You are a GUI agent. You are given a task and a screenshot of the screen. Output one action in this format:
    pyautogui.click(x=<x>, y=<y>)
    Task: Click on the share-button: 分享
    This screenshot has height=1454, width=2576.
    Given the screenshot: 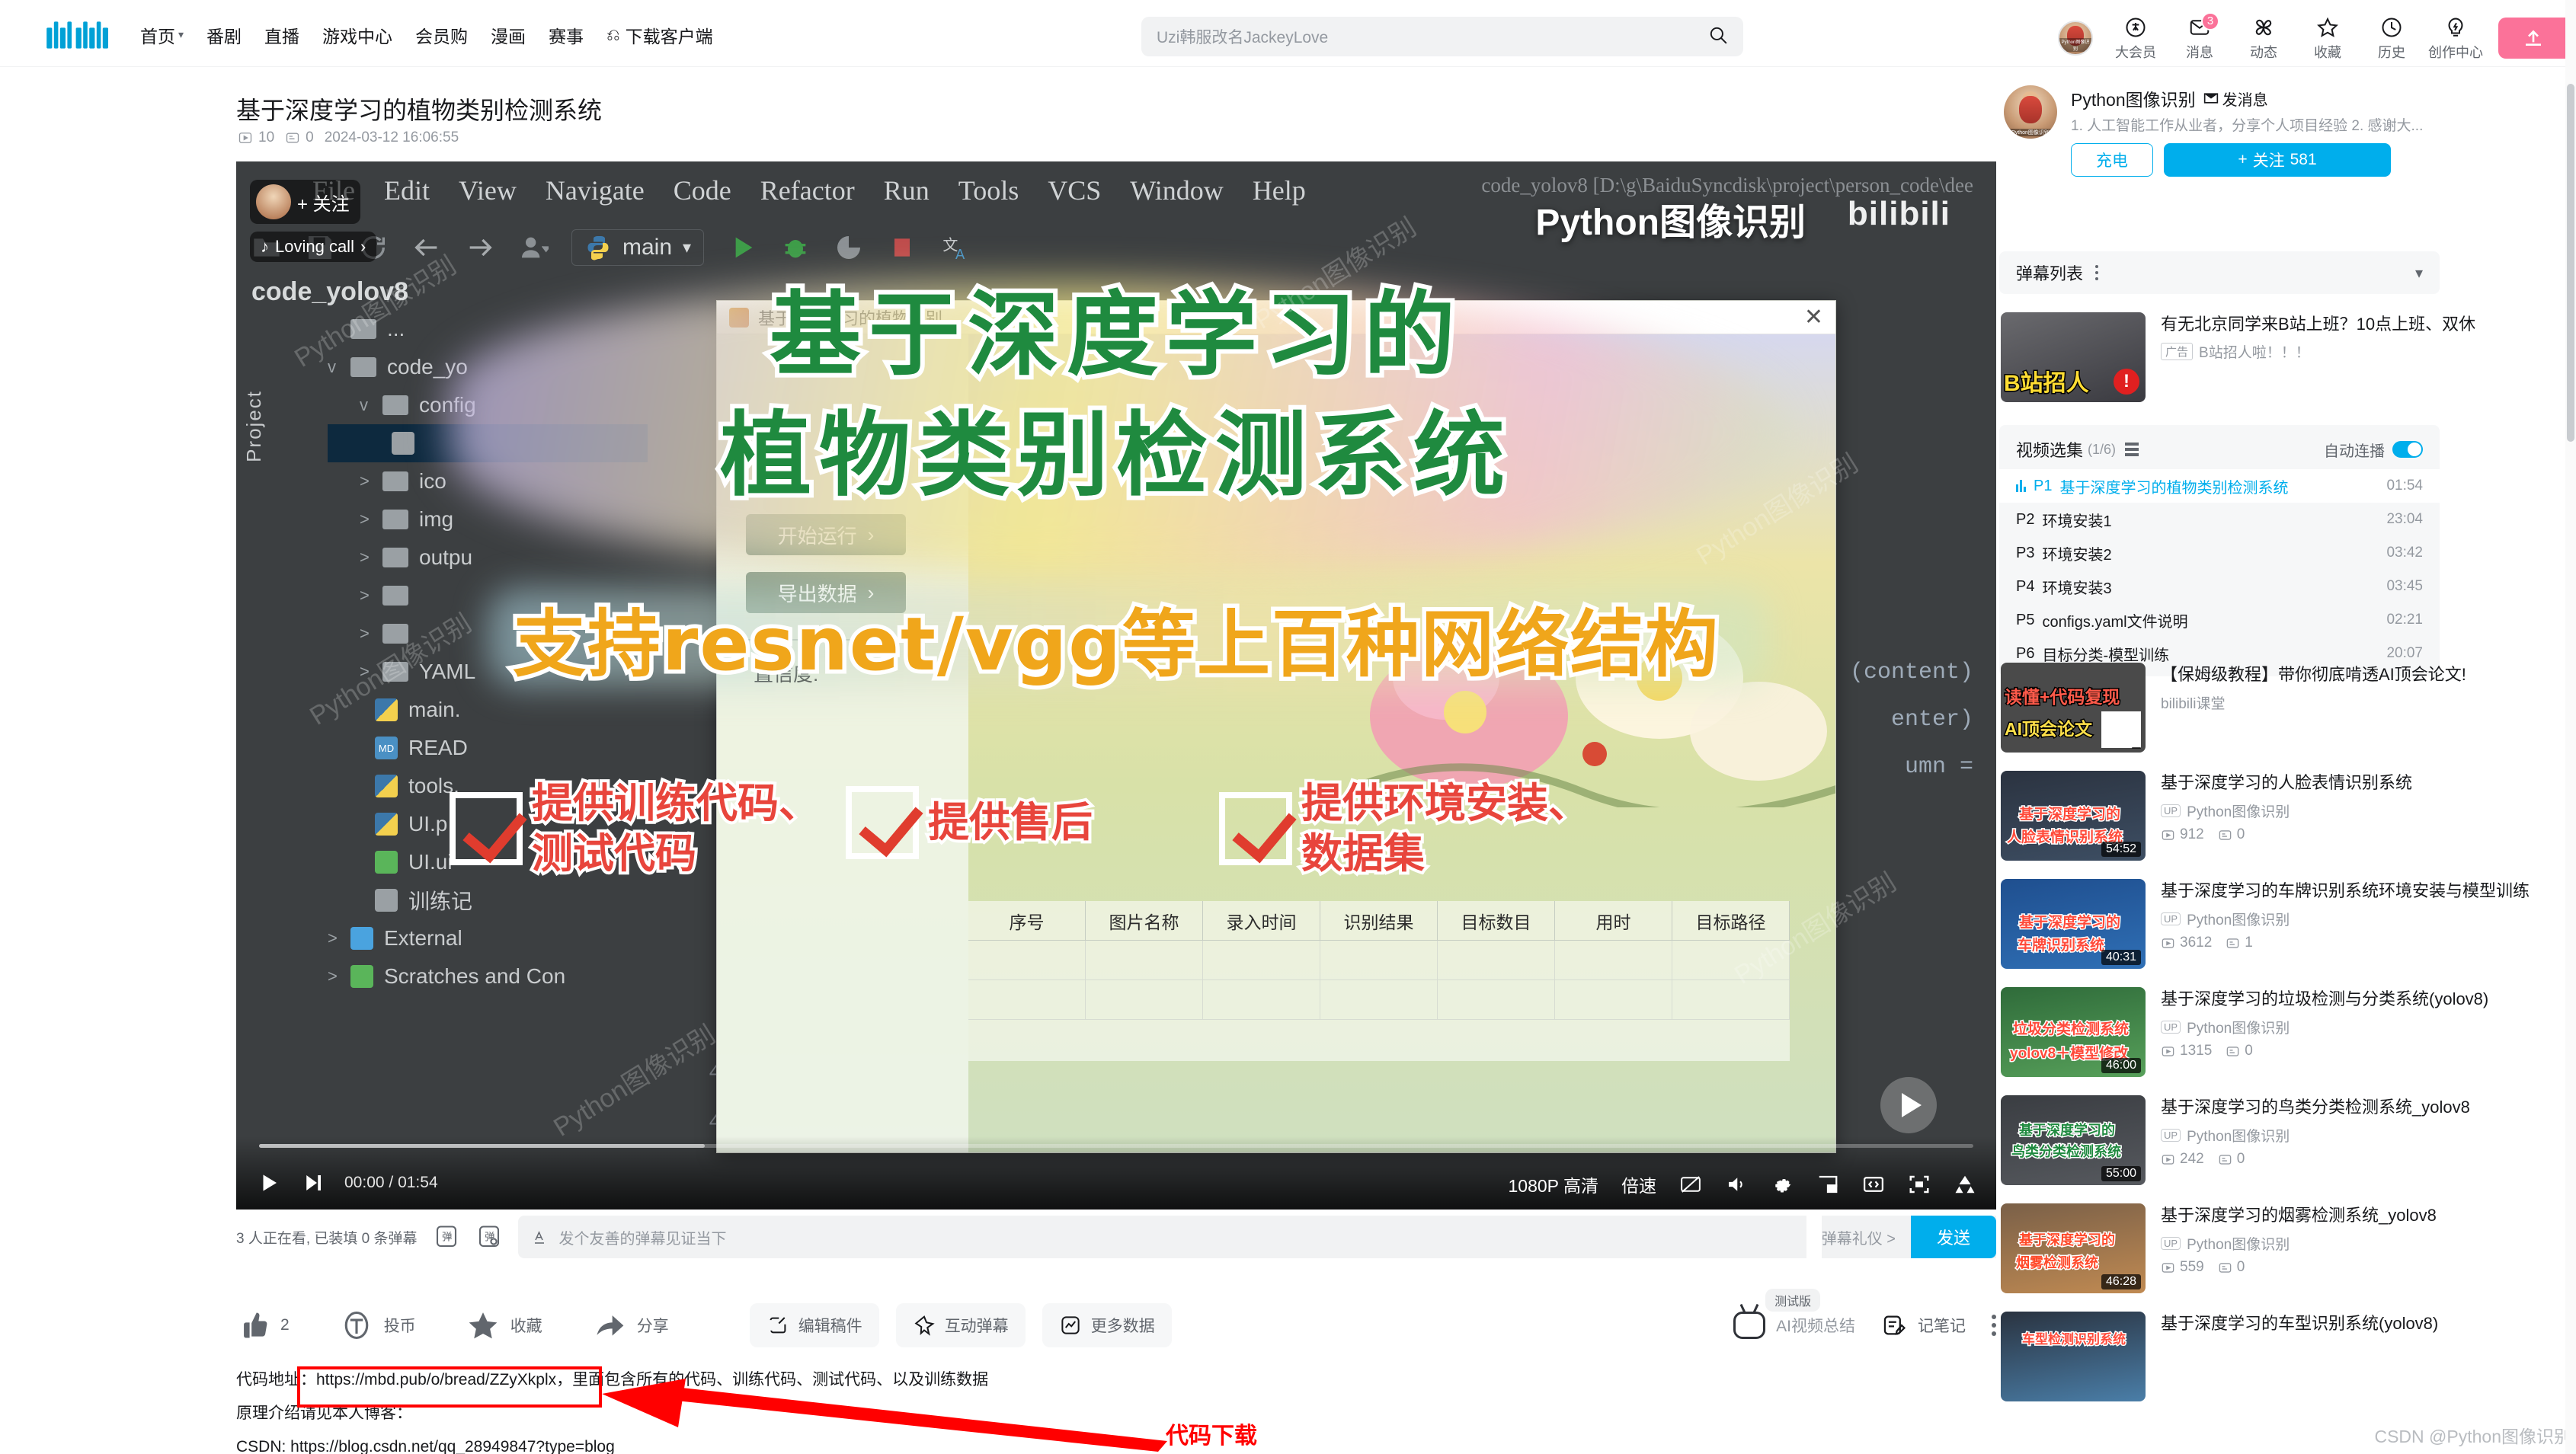 What is the action you would take?
    pyautogui.click(x=631, y=1325)
    